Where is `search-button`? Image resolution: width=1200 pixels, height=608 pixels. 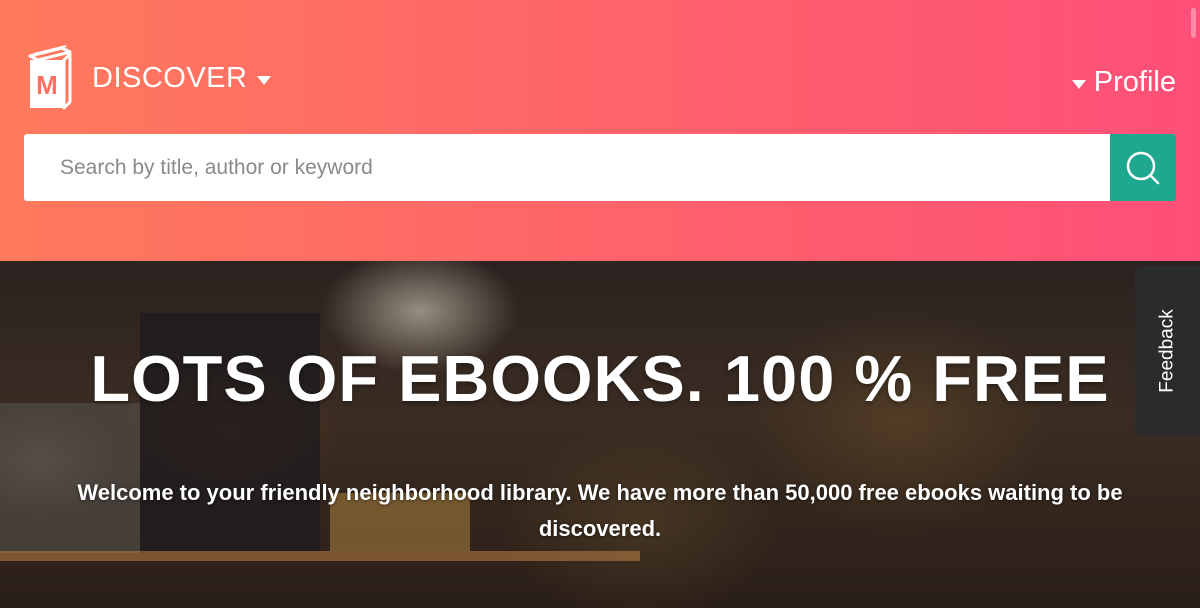 search-button is located at coordinates (1143, 167).